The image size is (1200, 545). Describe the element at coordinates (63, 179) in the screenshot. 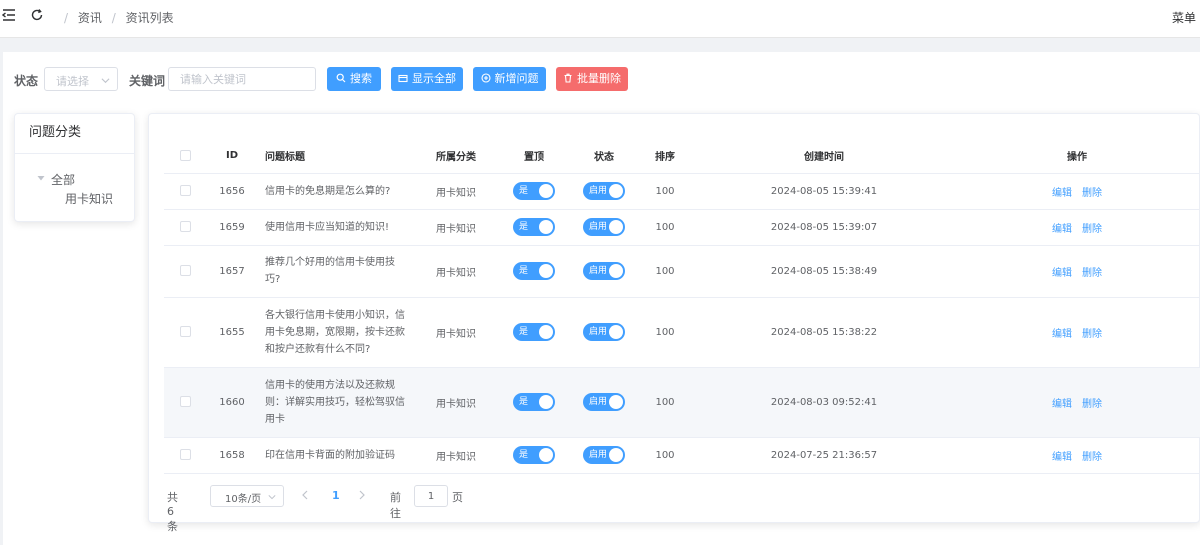

I see `tree-node-all: 全部` at that location.